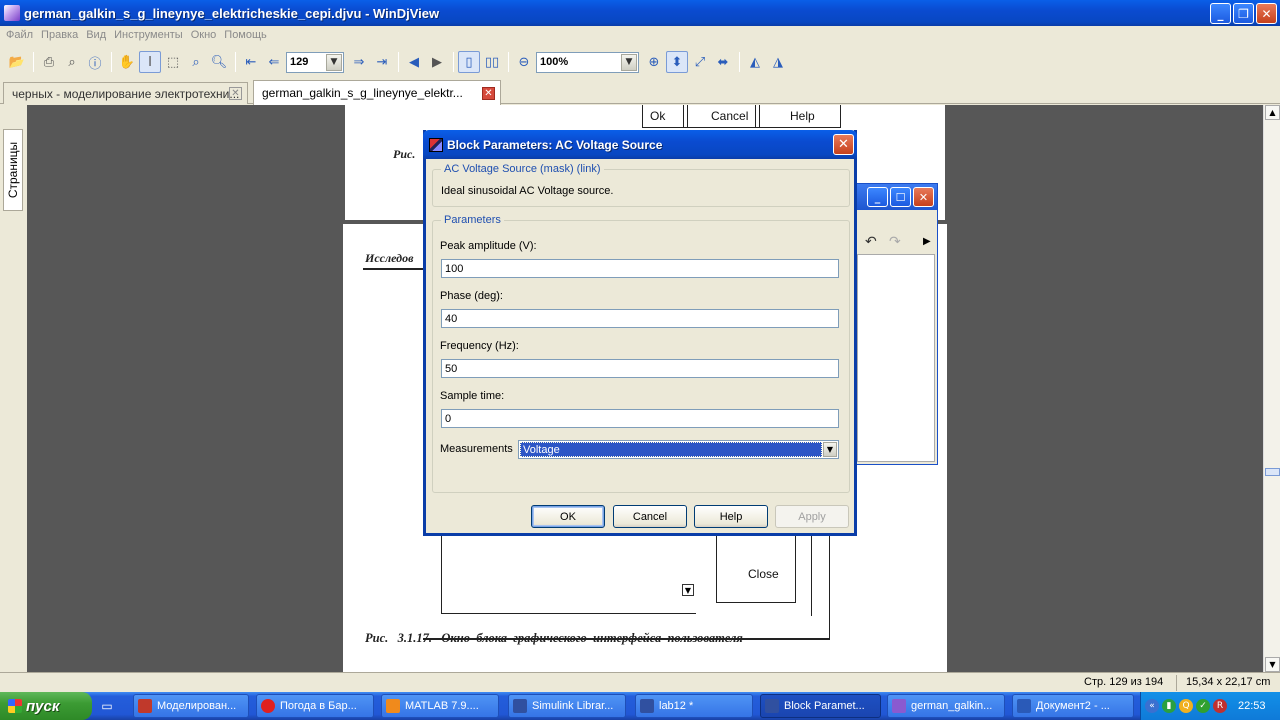 The image size is (1280, 720). I want to click on fit-width-icon: ⬌, so click(723, 62).